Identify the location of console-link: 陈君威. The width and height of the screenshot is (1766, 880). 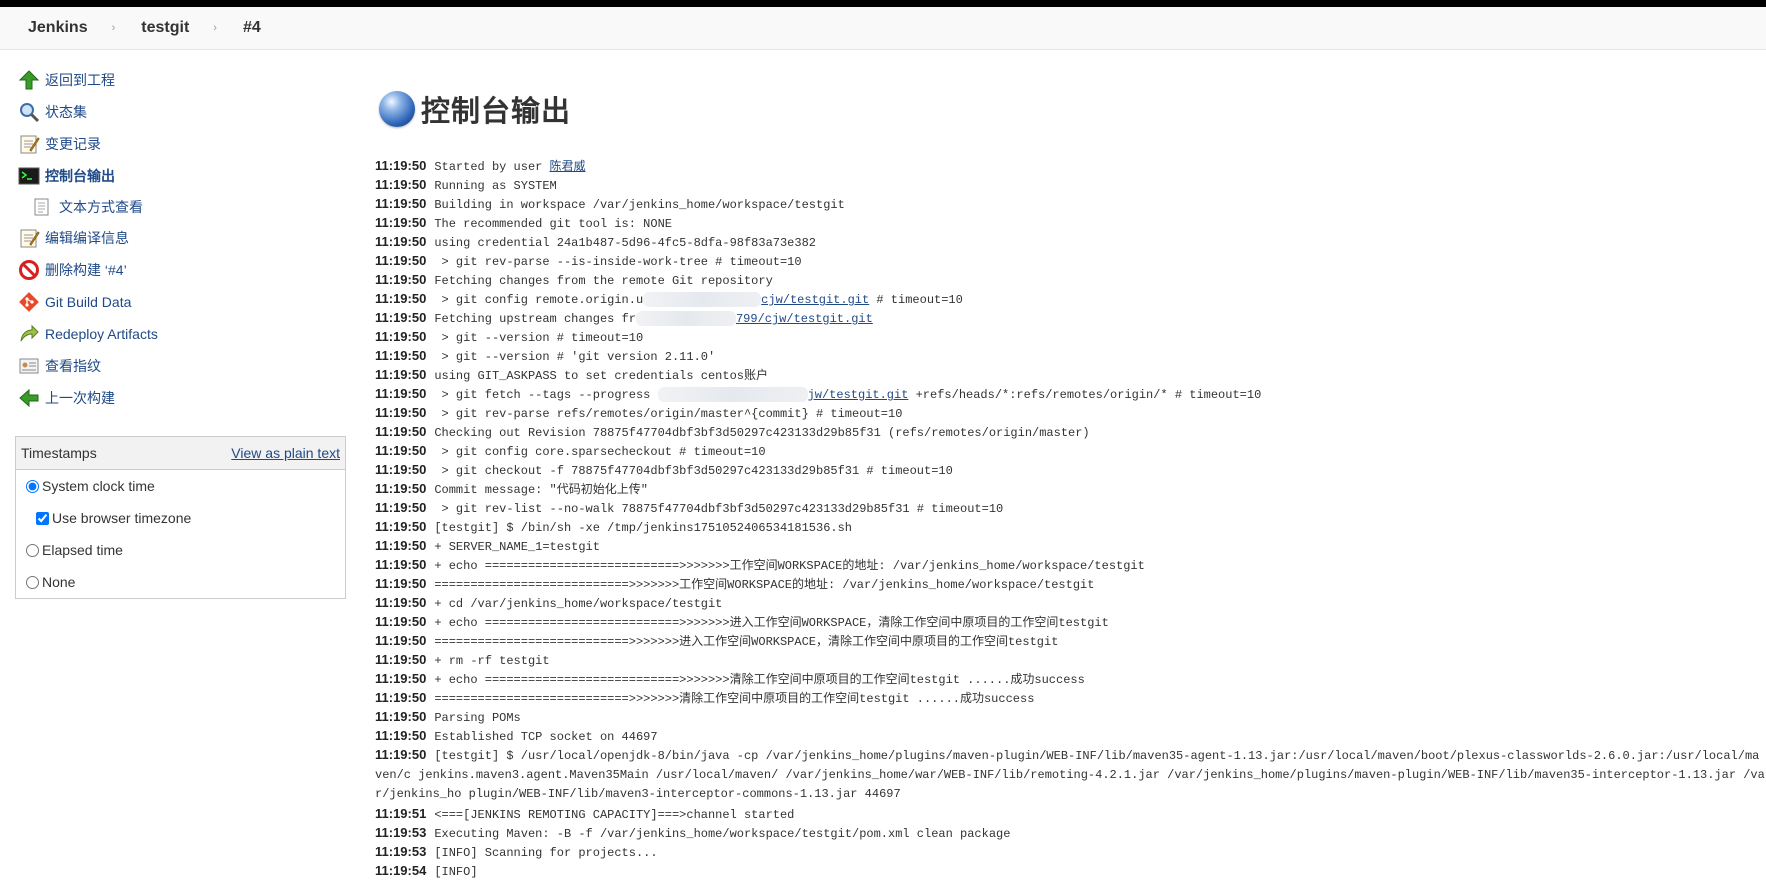
(568, 167).